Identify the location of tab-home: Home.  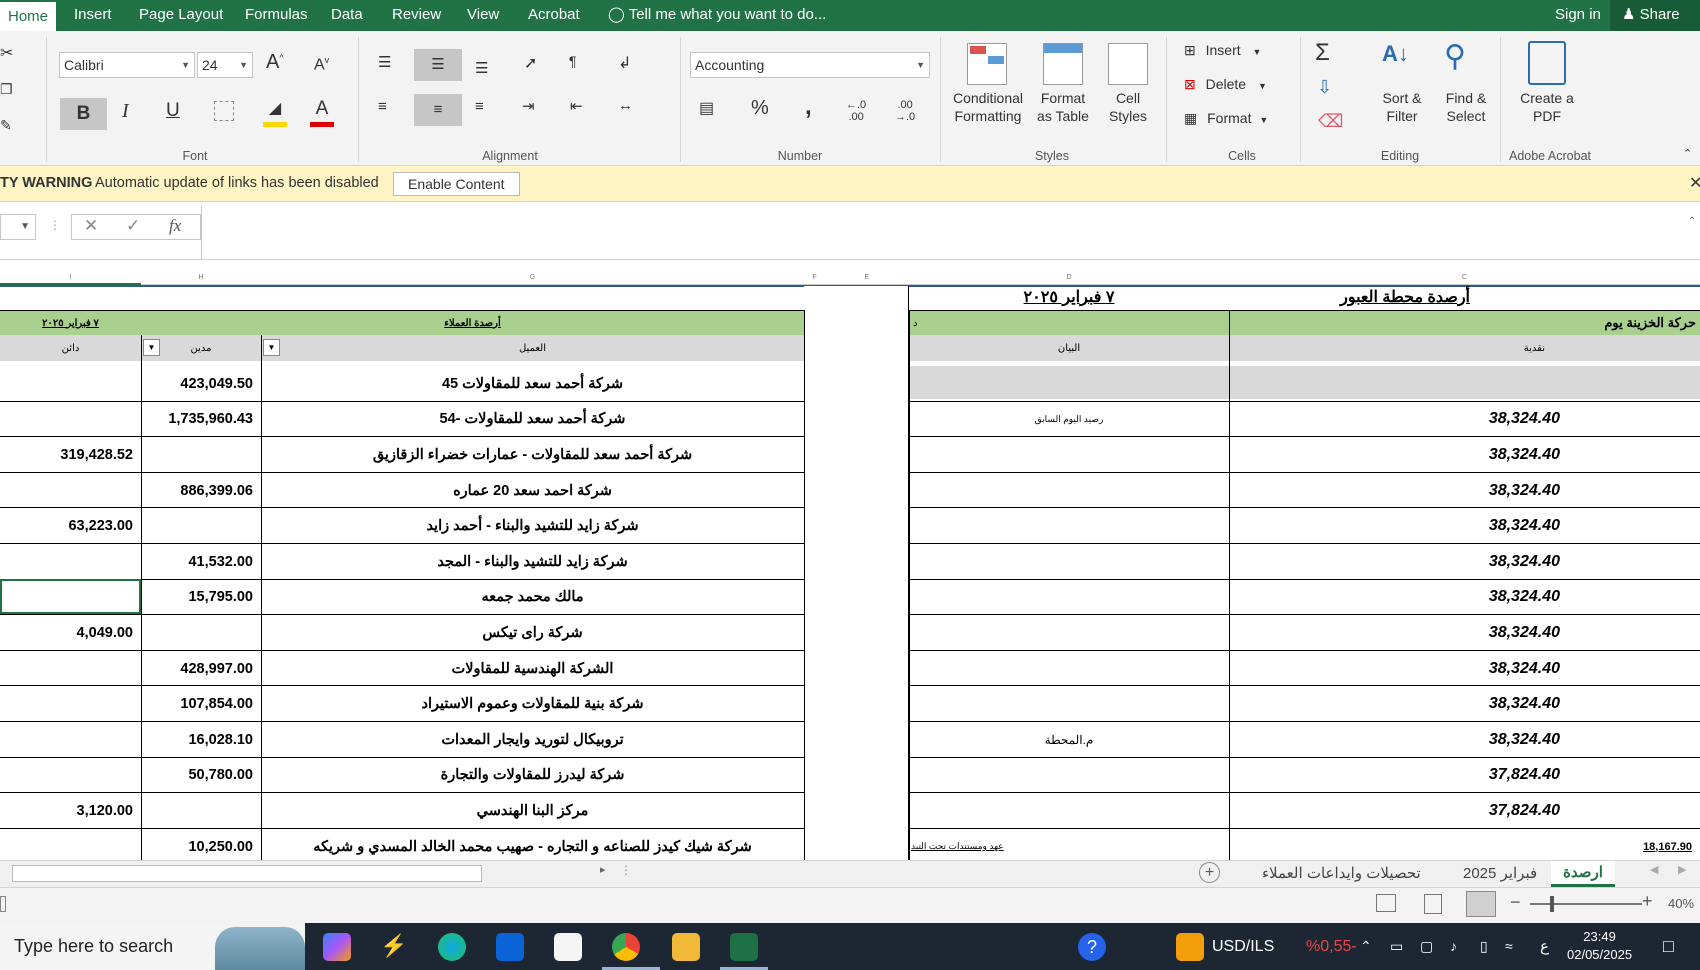
(28, 15).